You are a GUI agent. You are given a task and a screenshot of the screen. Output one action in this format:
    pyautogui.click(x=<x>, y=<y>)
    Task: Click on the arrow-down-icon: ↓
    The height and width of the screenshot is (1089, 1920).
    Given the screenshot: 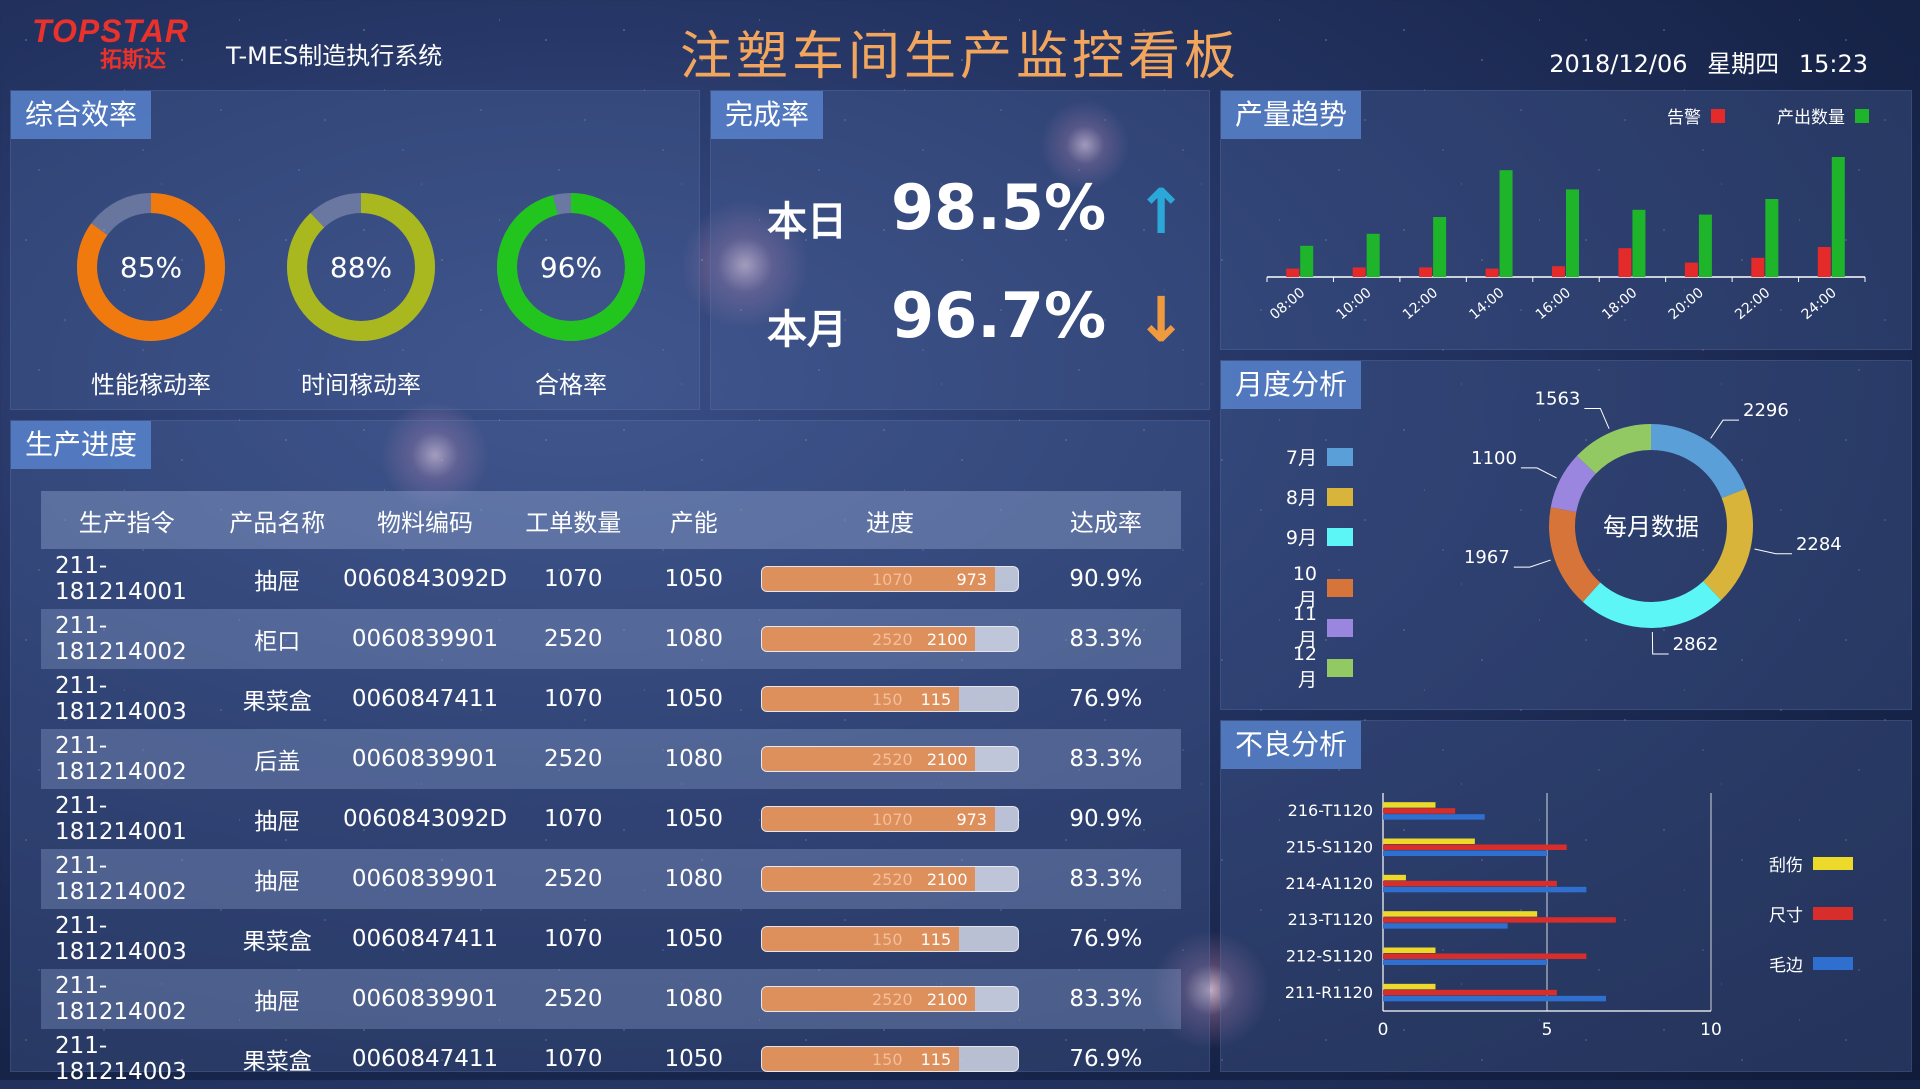 What is the action you would take?
    pyautogui.click(x=1161, y=319)
    